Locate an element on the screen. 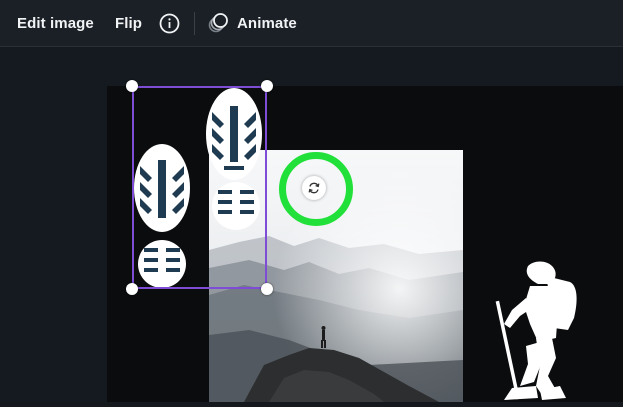 The height and width of the screenshot is (407, 623). info-icon is located at coordinates (169, 23).